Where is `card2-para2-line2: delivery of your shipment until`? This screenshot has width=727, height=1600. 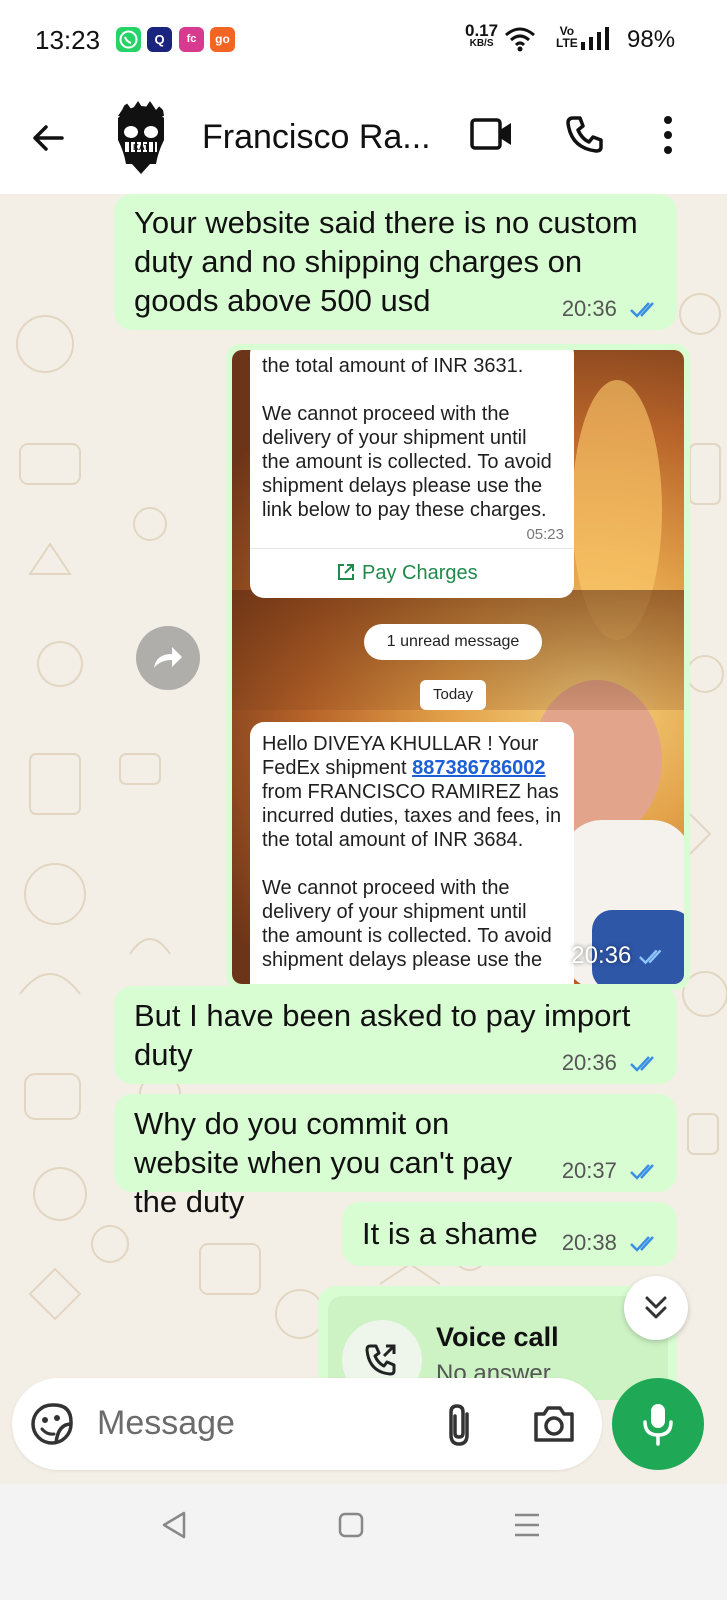
card2-para2-line2: delivery of your shipment until is located at coordinates (394, 912).